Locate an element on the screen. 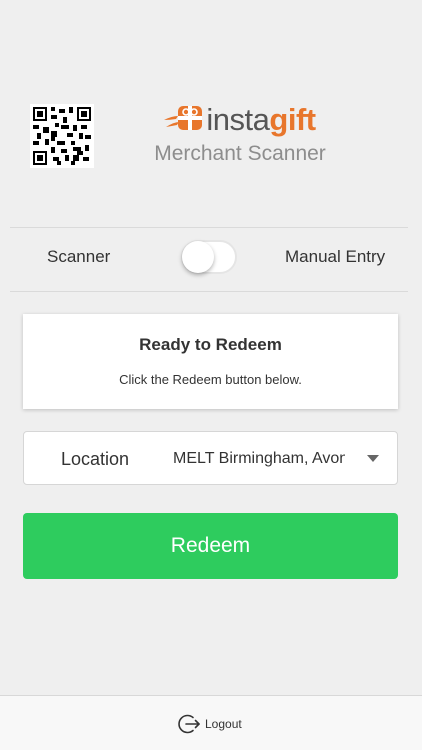  brand-suffix: gift is located at coordinates (292, 119).